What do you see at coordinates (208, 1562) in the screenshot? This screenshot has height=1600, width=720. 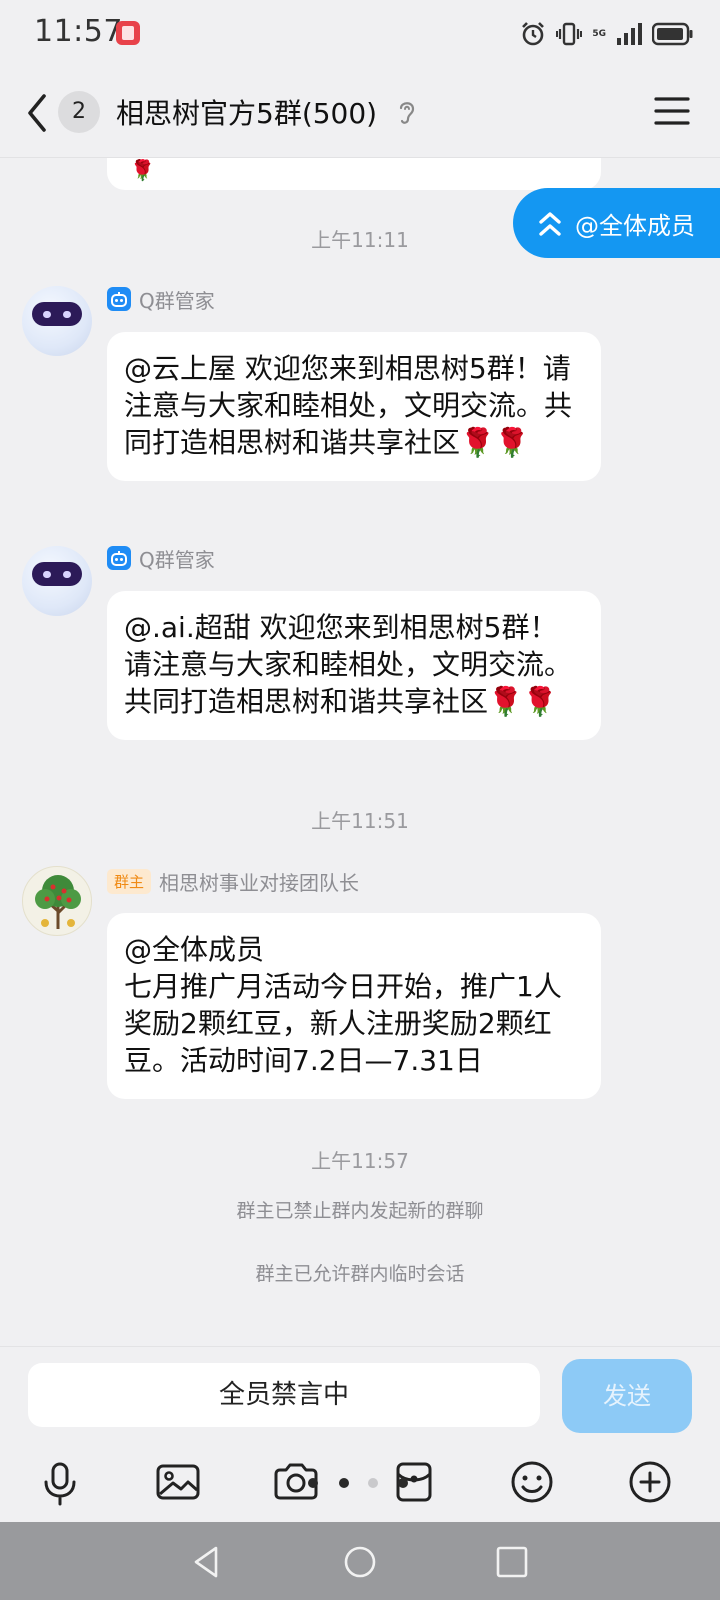 I see `nav-back-icon` at bounding box center [208, 1562].